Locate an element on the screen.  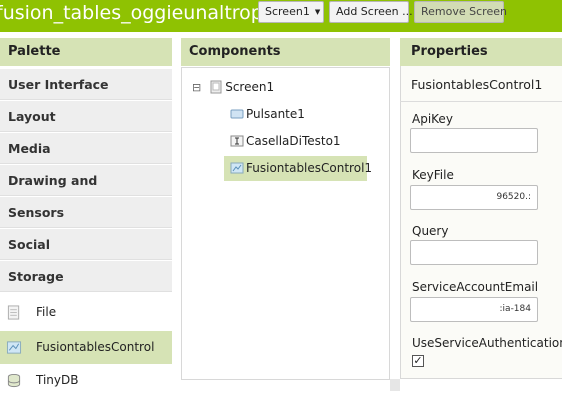
textbox-icon is located at coordinates (237, 141).